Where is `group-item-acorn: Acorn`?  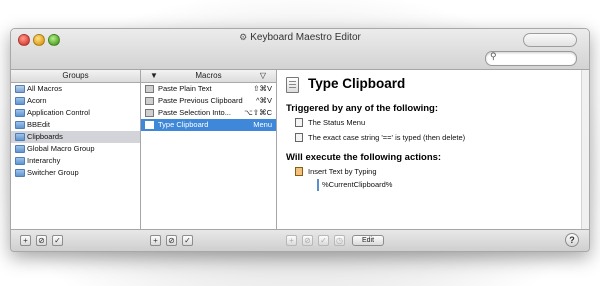
group-item-acorn: Acorn is located at coordinates (75, 101).